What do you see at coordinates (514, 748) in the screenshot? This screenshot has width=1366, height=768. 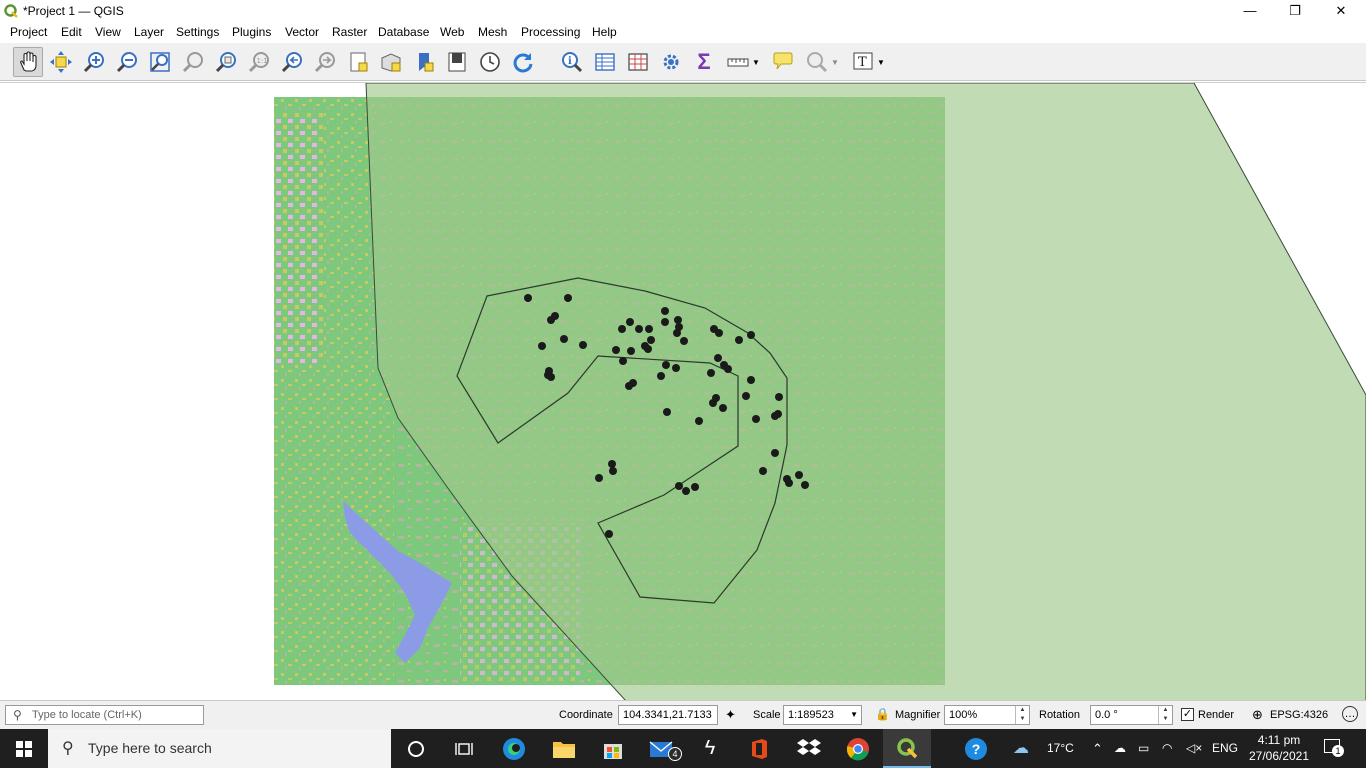 I see `edge-app` at bounding box center [514, 748].